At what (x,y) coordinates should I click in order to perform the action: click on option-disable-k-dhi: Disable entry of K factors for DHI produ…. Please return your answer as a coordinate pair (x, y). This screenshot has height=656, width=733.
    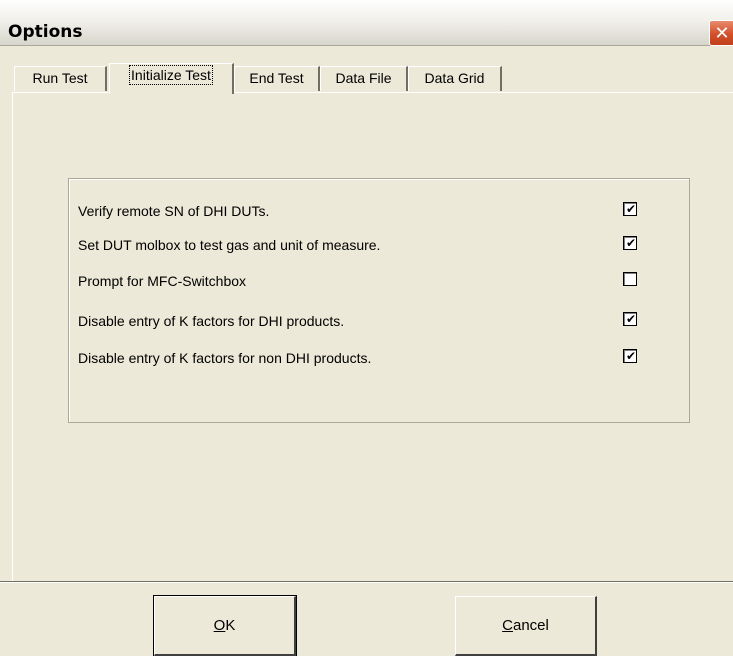
    Looking at the image, I should click on (368, 322).